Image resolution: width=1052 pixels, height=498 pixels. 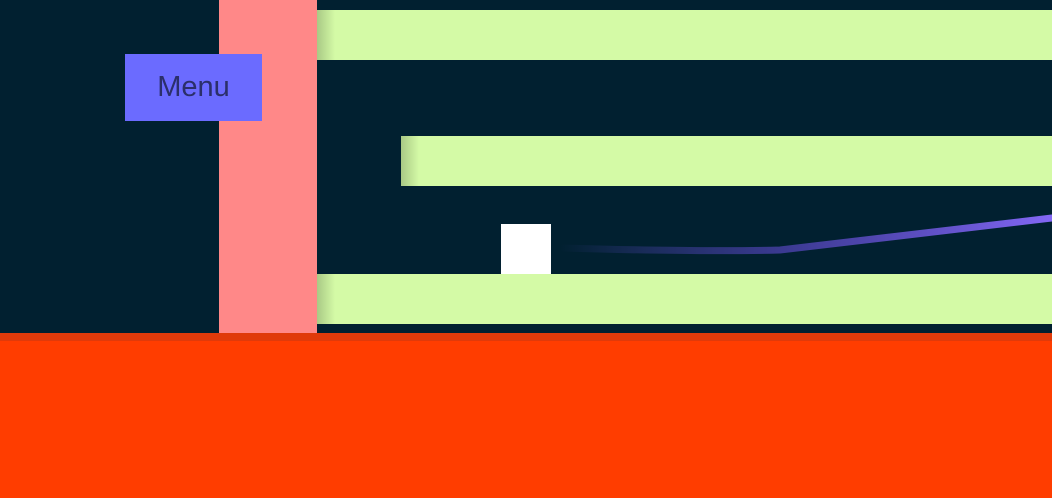 I want to click on player-square, so click(x=526, y=249).